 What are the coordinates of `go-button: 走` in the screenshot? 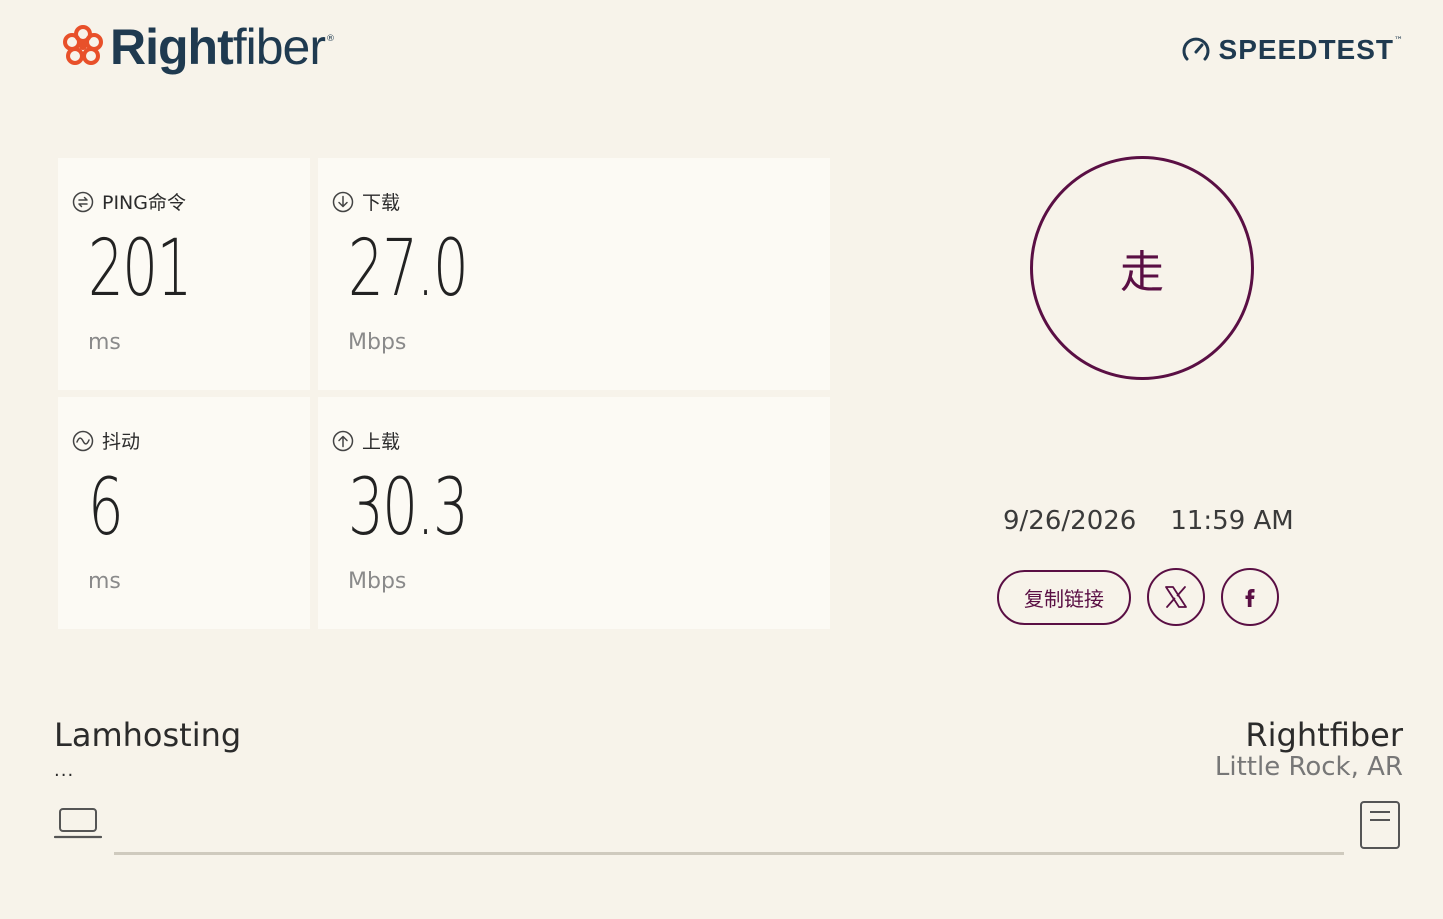 It's located at (1142, 268).